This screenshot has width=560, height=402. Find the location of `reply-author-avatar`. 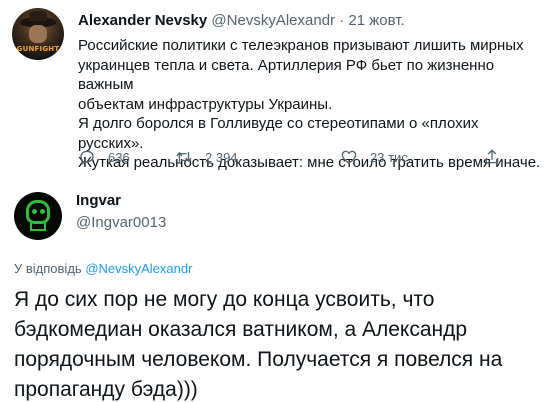

reply-author-avatar is located at coordinates (38, 216).